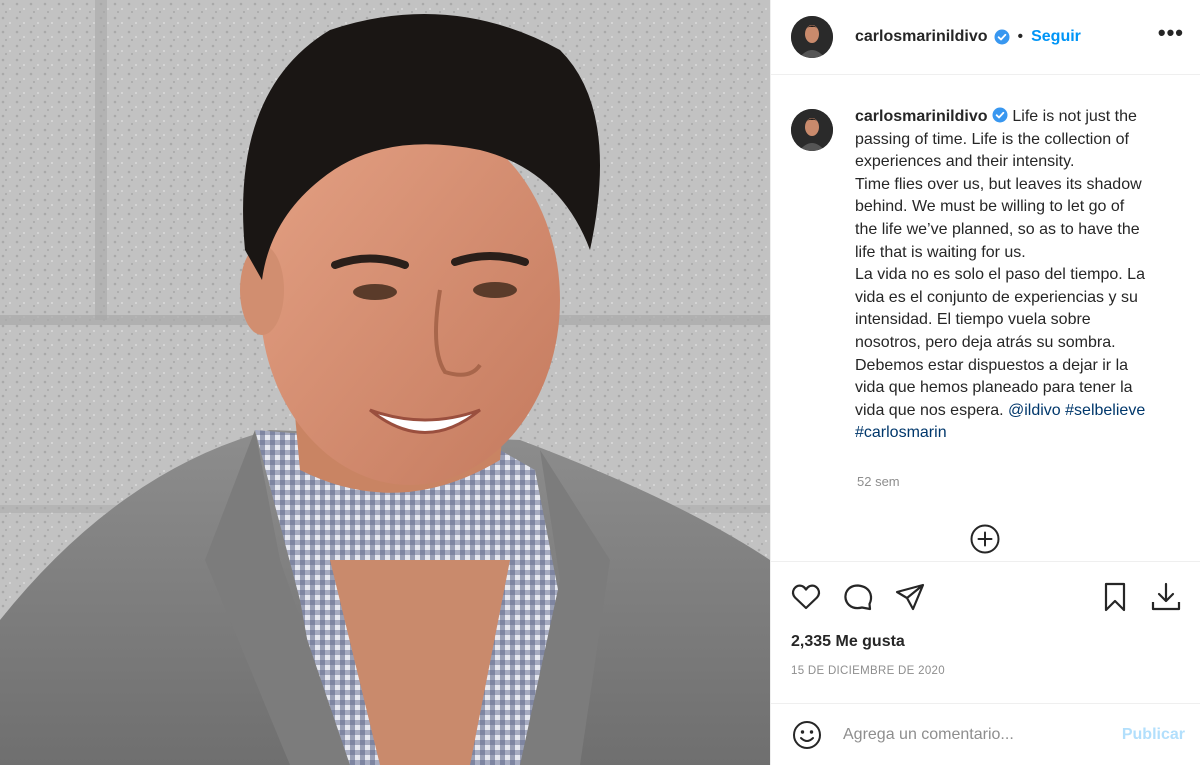 The width and height of the screenshot is (1200, 765). Describe the element at coordinates (996, 297) in the screenshot. I see `caption-line: vida es el conjunto de experiencias y su` at that location.